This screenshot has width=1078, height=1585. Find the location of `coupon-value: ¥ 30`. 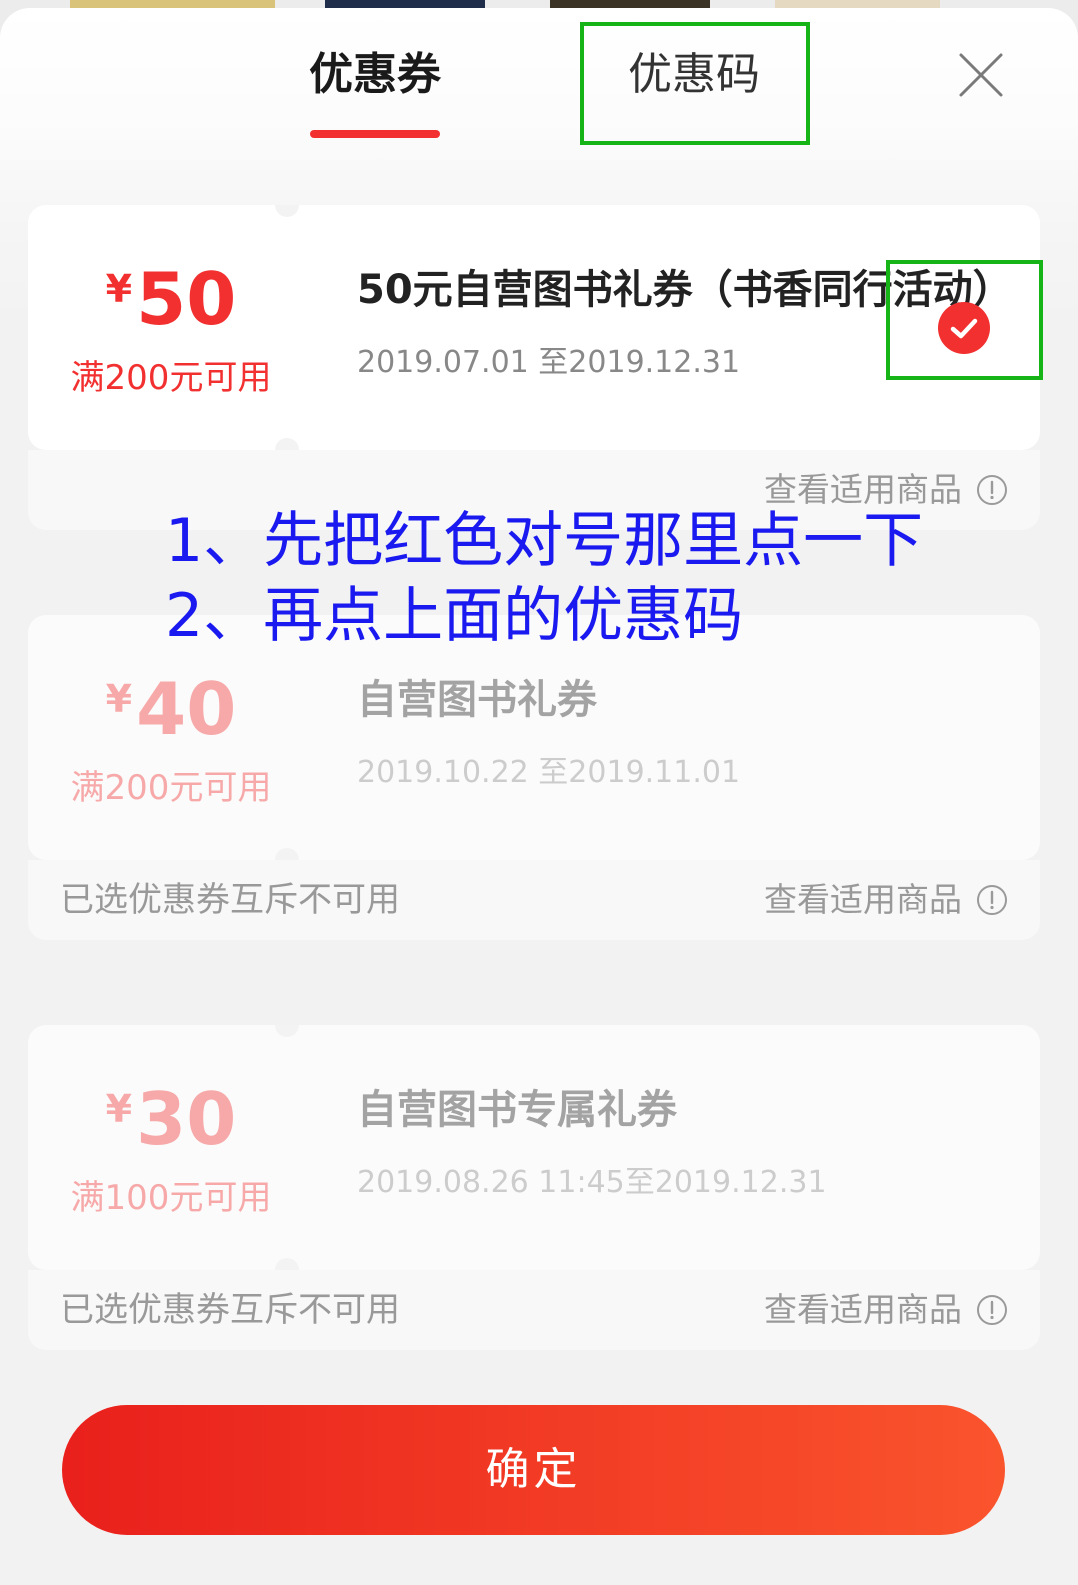

coupon-value: ¥ 30 is located at coordinates (171, 1119).